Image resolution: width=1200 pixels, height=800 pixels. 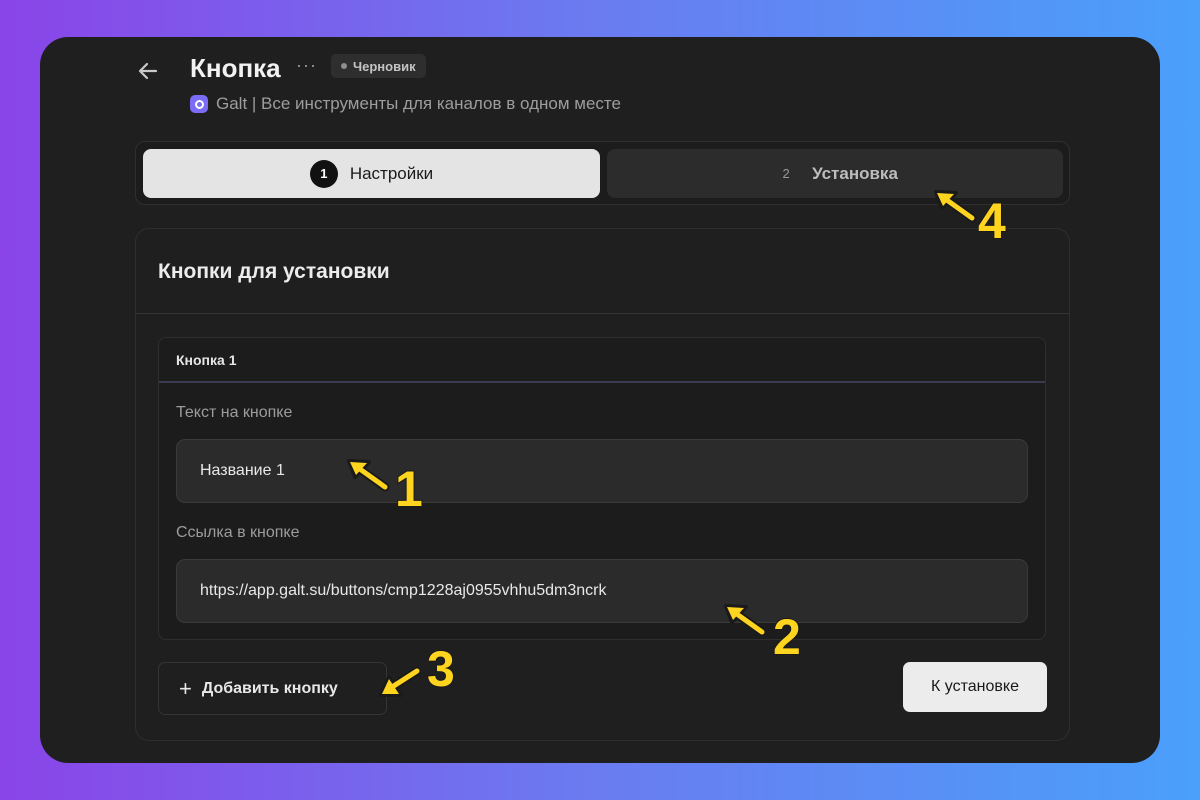 What do you see at coordinates (786, 173) in the screenshot?
I see `step-number: 2` at bounding box center [786, 173].